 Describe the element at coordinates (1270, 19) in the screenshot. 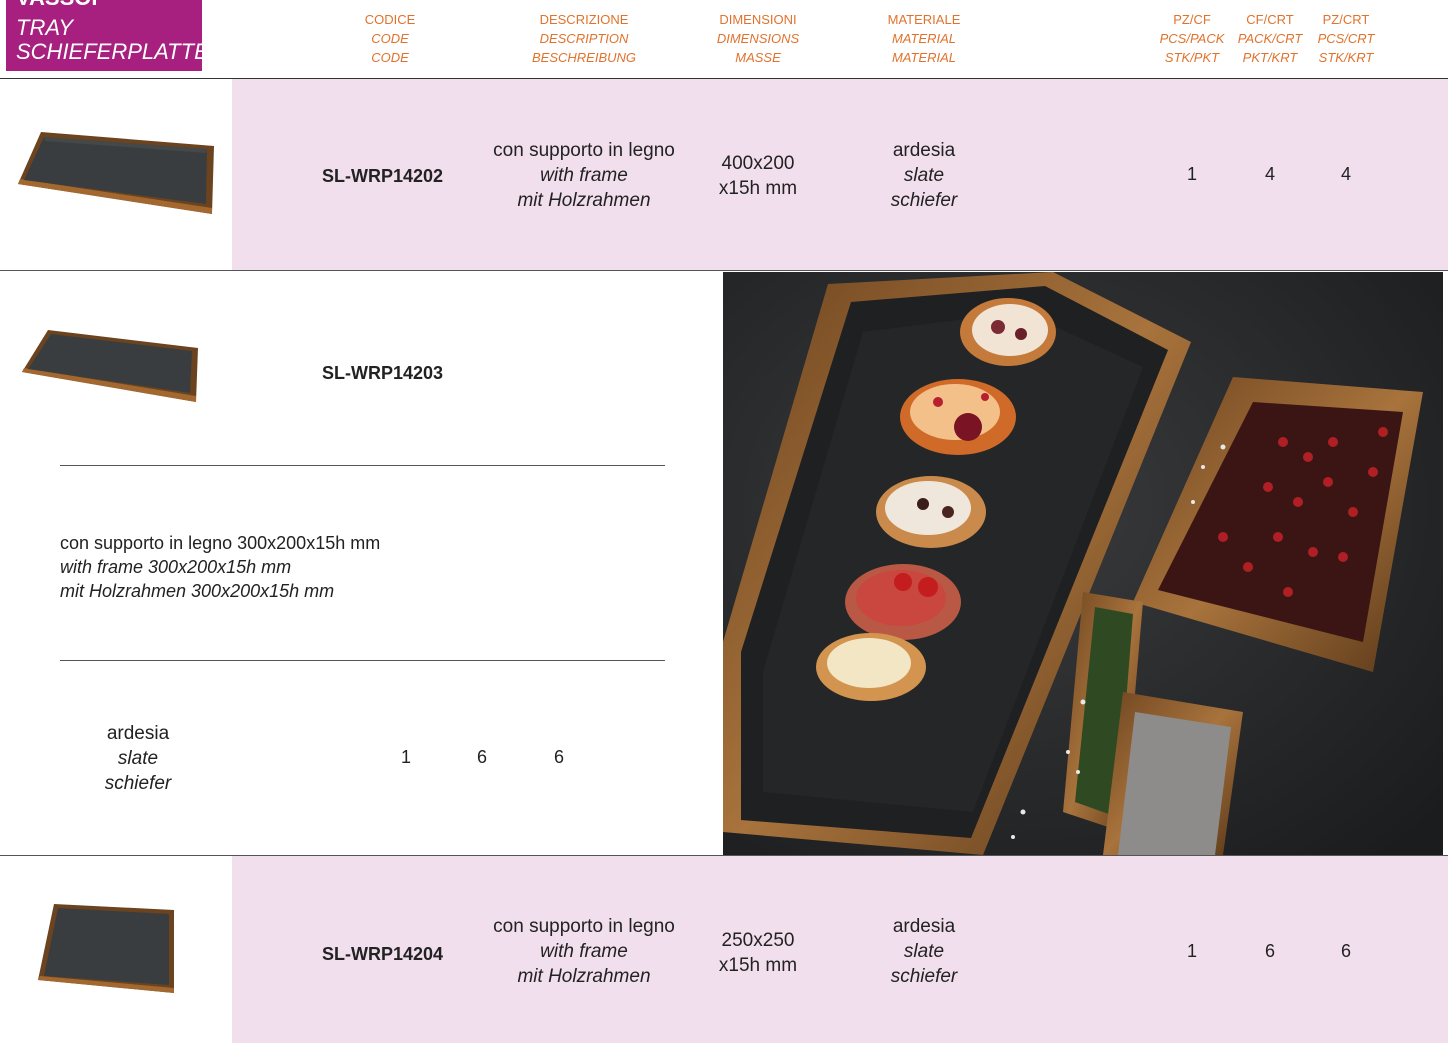

I see `header-text: CF/CRT` at that location.